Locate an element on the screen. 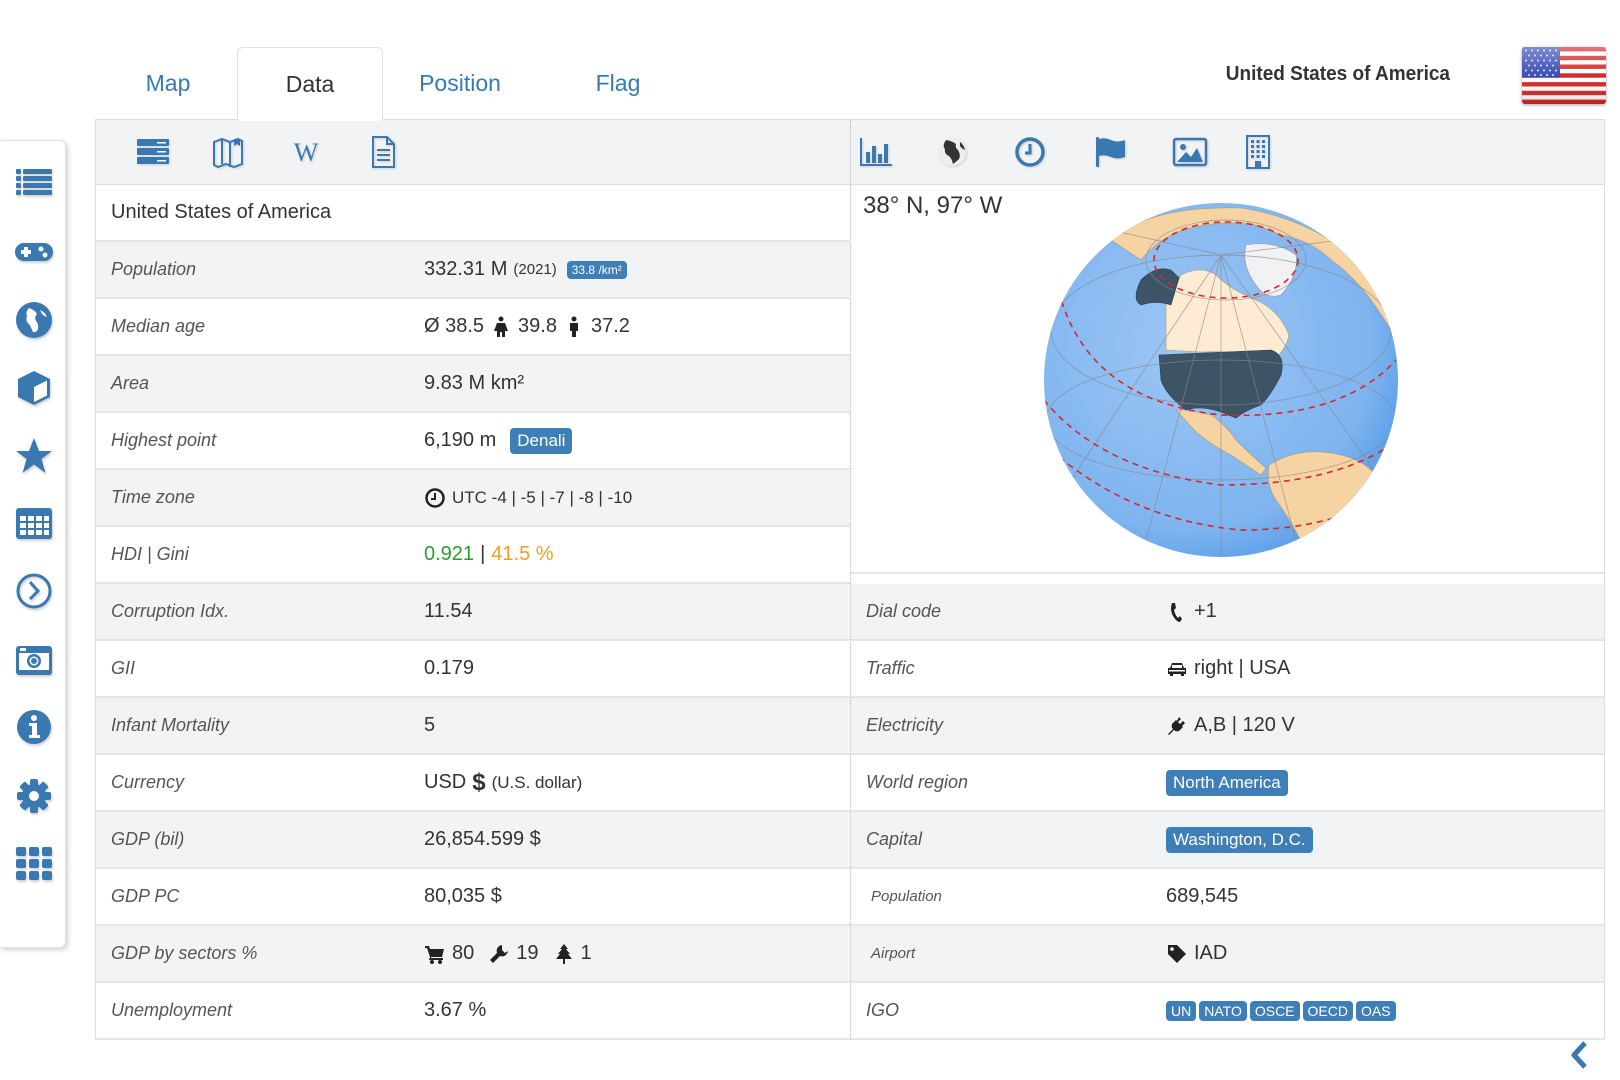 The height and width of the screenshot is (1080, 1620). table-row: Median age Ø 38.5 39.8 37.2 is located at coordinates (473, 327).